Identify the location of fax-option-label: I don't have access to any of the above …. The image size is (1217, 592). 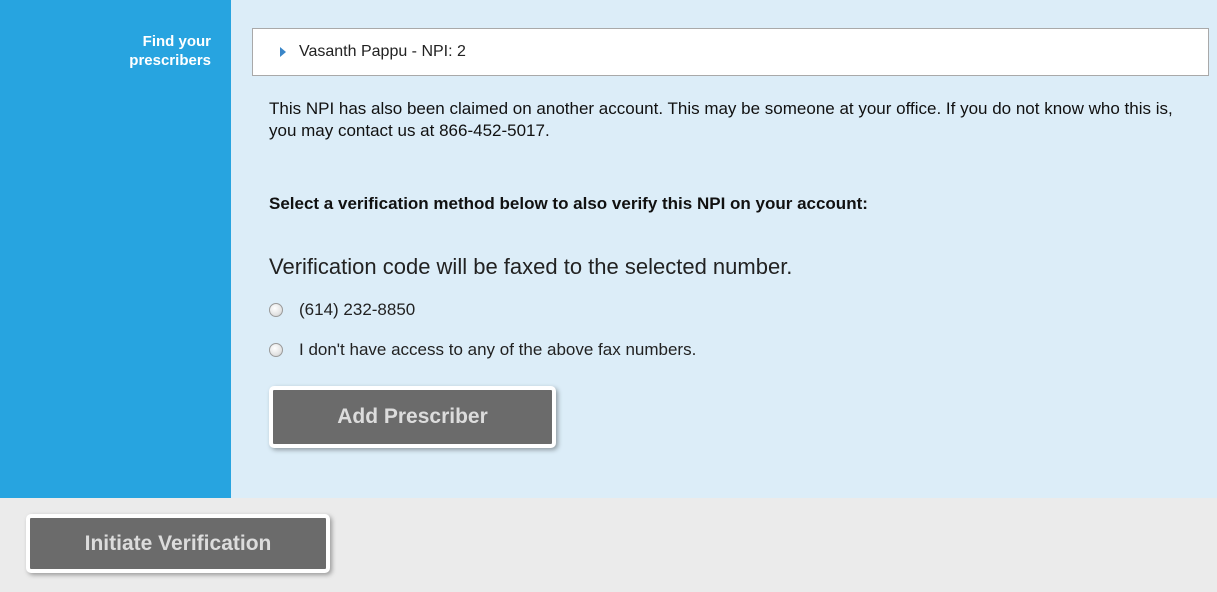
(498, 349).